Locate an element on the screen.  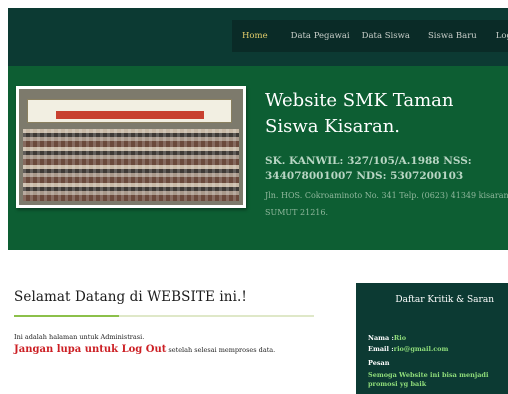
site-title: Website SMK Taman Siswa Kisaran. is located at coordinates (359, 113).